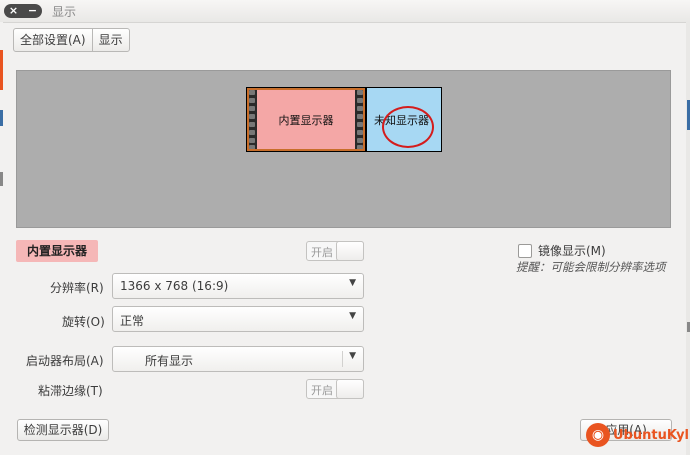  I want to click on window-controls: × −, so click(23, 11).